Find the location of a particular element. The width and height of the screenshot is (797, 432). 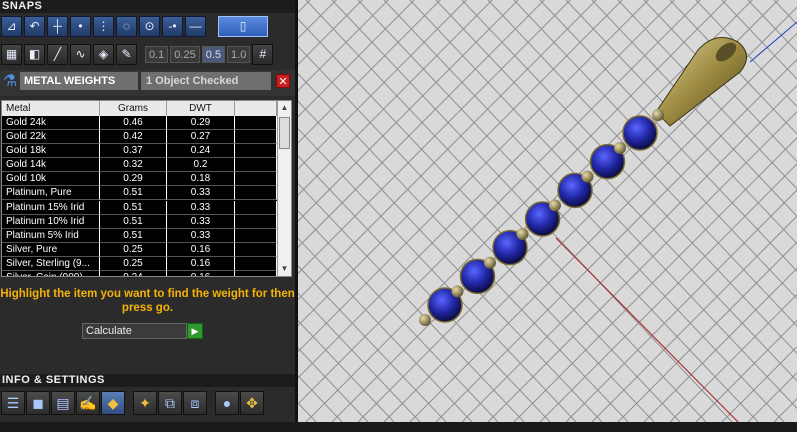

material-icon: ✦ is located at coordinates (145, 403).